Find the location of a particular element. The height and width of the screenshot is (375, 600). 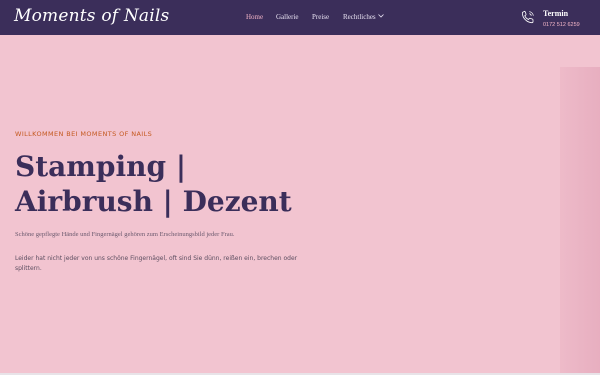

termin-phone-number: 0172 512 6259 is located at coordinates (561, 25).